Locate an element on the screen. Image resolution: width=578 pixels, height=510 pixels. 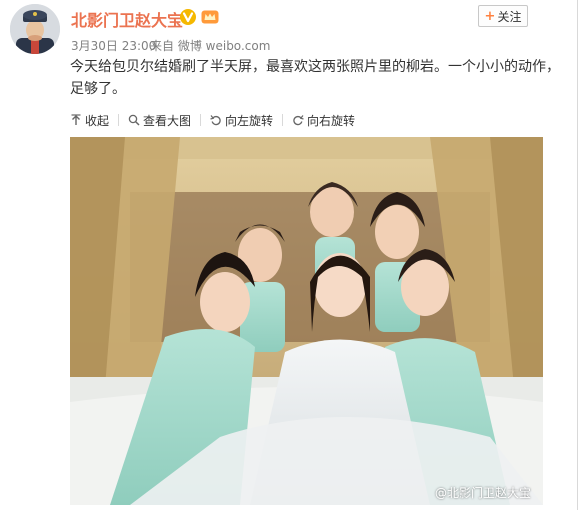
photo-watermark: @北影门卫赵大宝 is located at coordinates (482, 493).